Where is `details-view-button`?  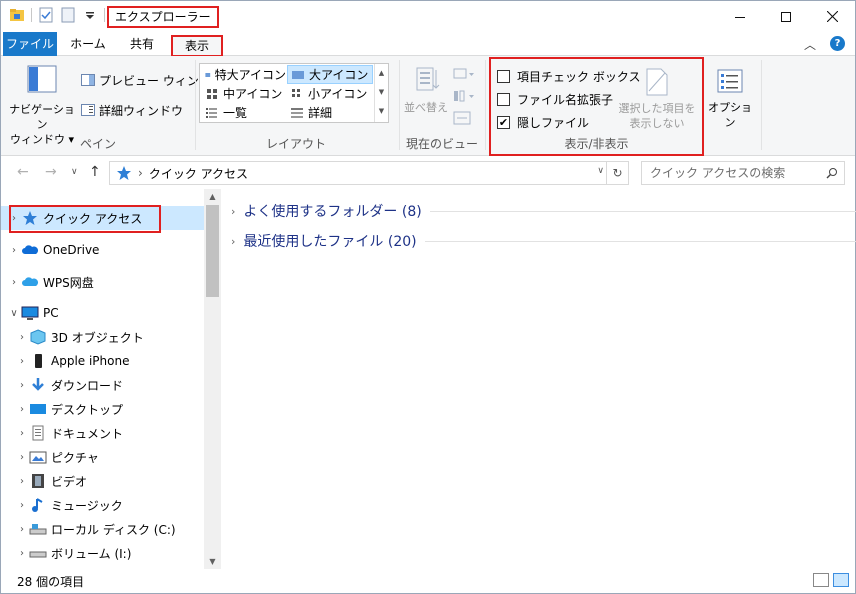 details-view-button is located at coordinates (821, 580).